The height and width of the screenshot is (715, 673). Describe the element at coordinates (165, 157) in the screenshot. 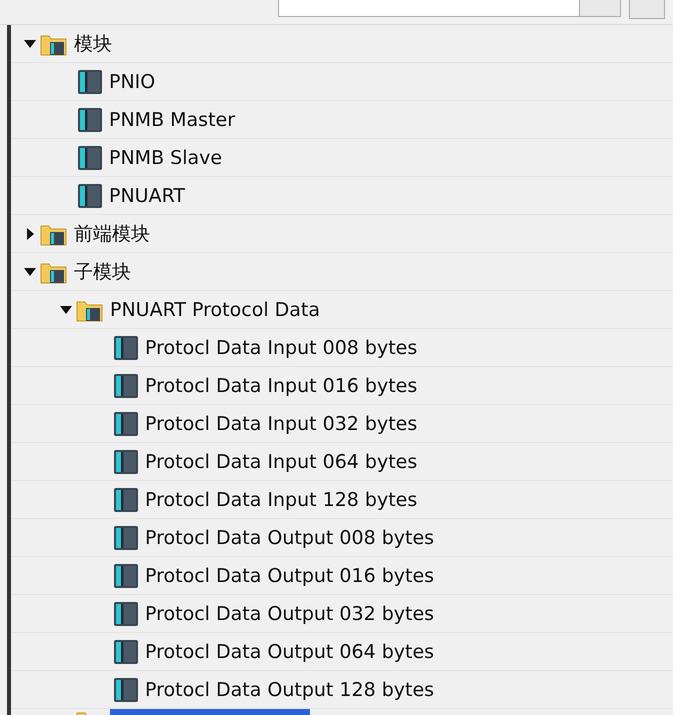

I see `module-label: PNMB Slave` at that location.